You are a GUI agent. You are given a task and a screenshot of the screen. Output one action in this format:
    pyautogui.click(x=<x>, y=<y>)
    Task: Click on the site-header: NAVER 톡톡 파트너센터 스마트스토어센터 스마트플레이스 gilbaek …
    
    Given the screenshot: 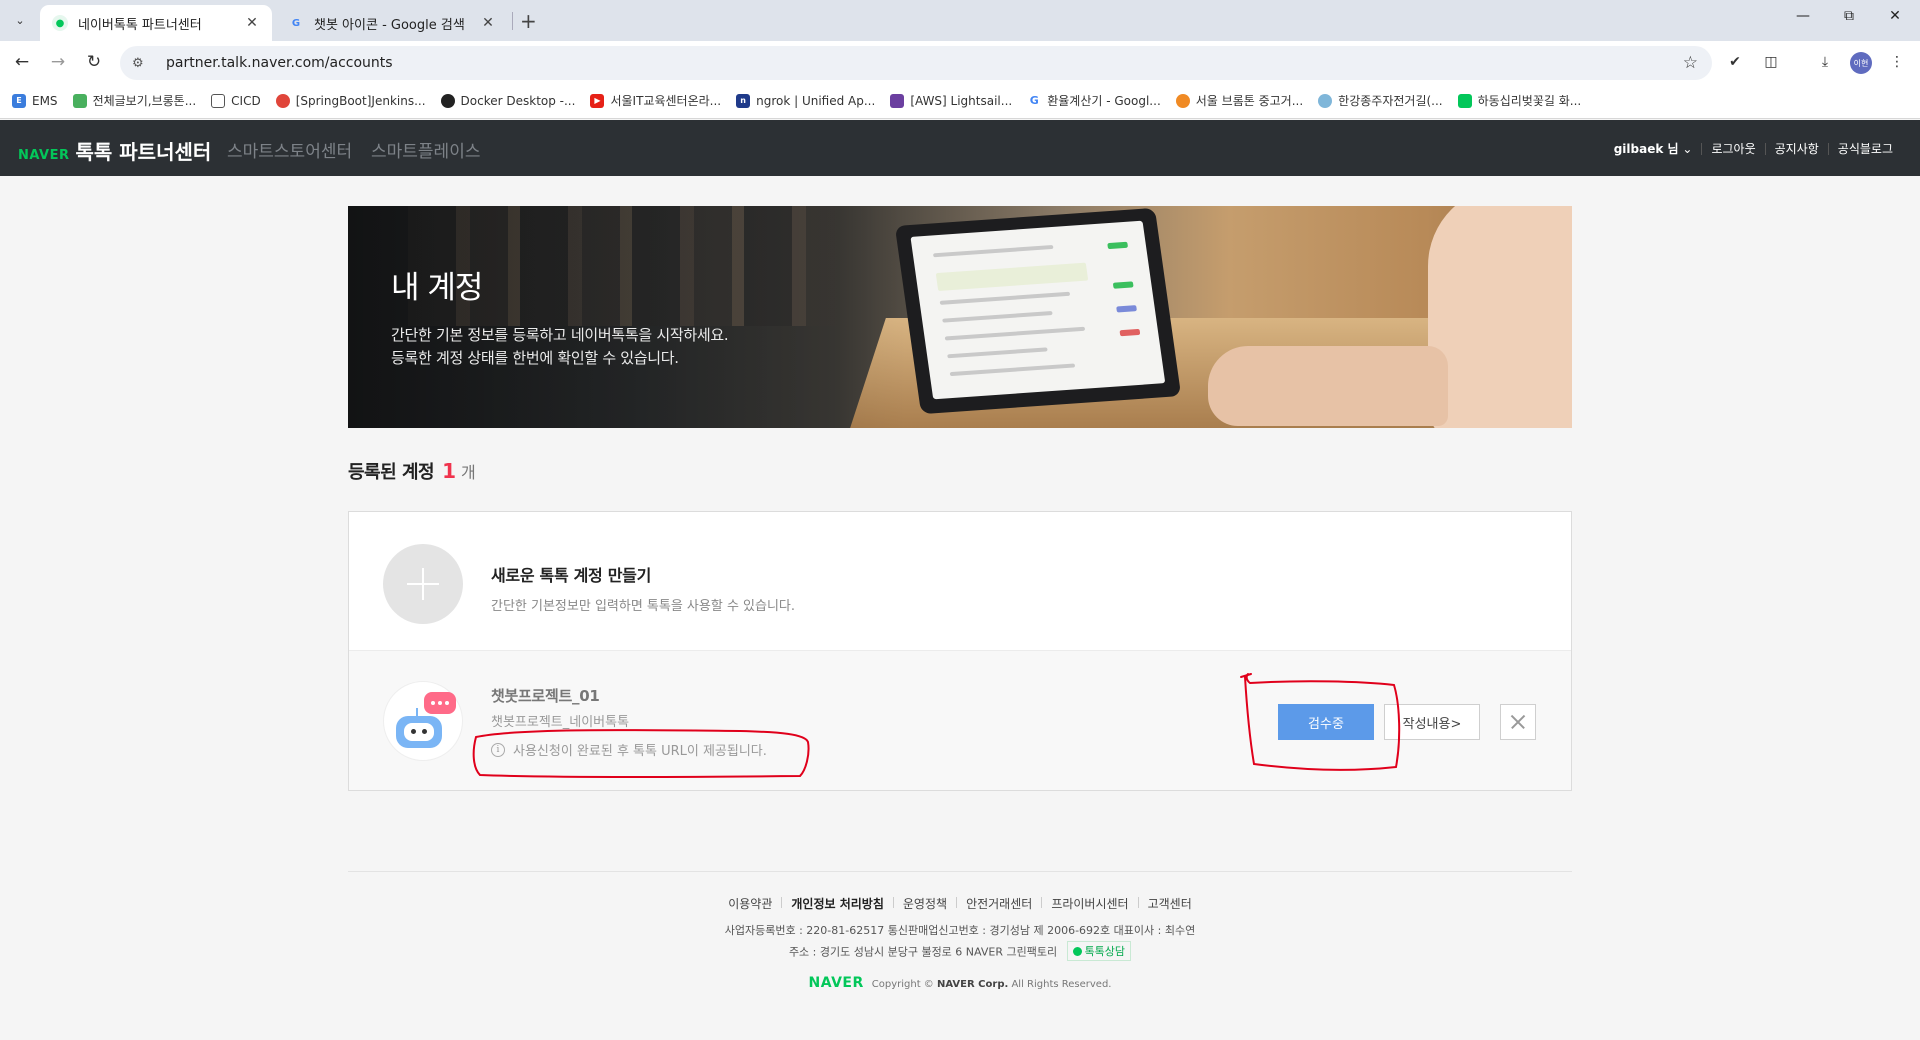 What is the action you would take?
    pyautogui.click(x=960, y=148)
    